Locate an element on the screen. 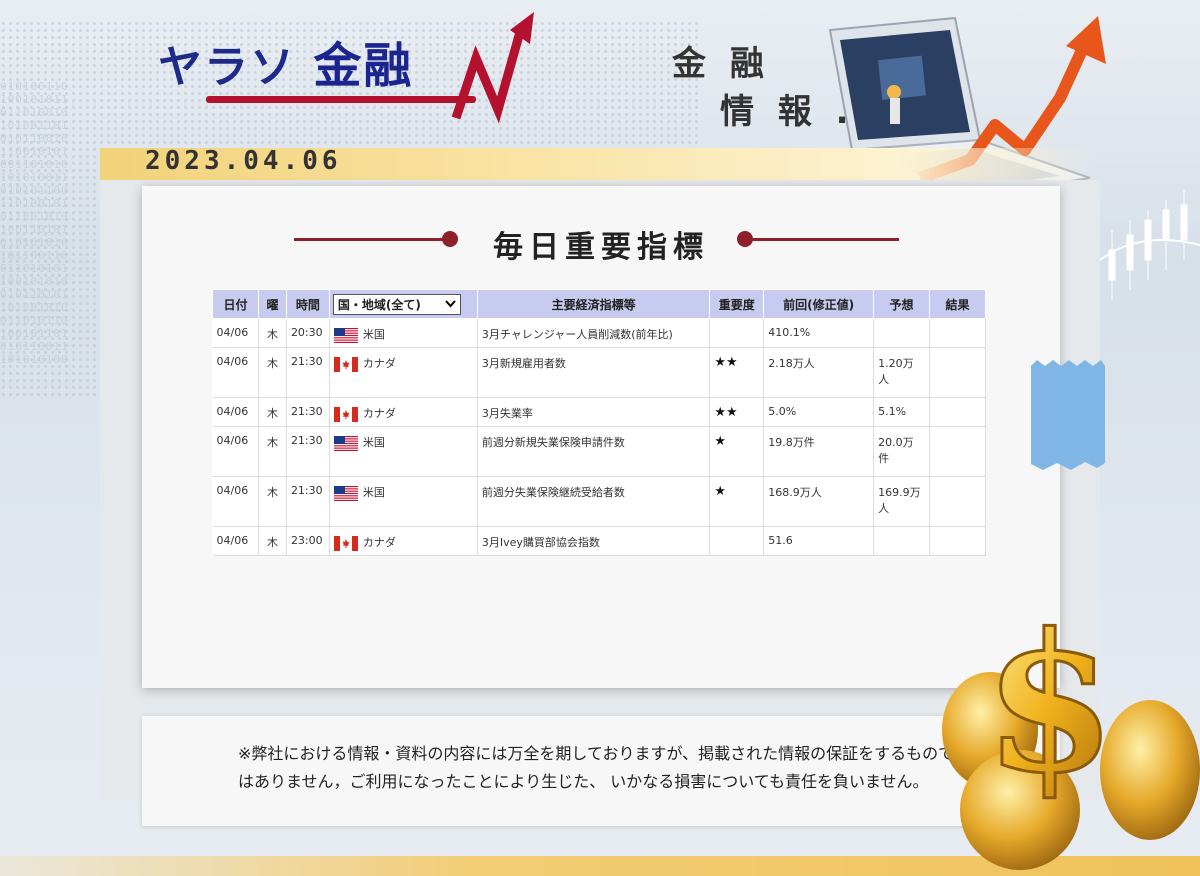 Image resolution: width=1200 pixels, height=876 pixels. cell-indicator: 前週分失業保険継続受給者数 is located at coordinates (594, 501).